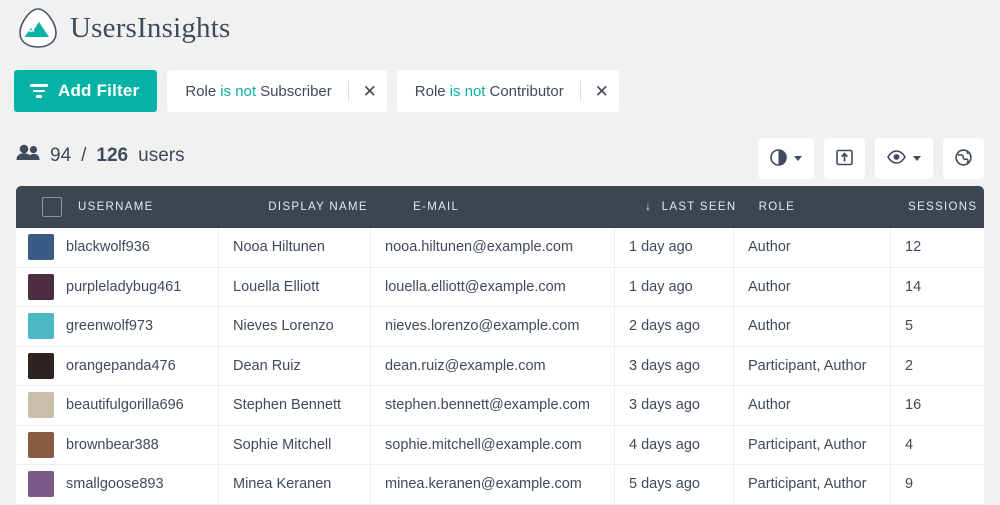  What do you see at coordinates (492, 247) in the screenshot?
I see `cell-email: nooa.hiltunen@example.com` at bounding box center [492, 247].